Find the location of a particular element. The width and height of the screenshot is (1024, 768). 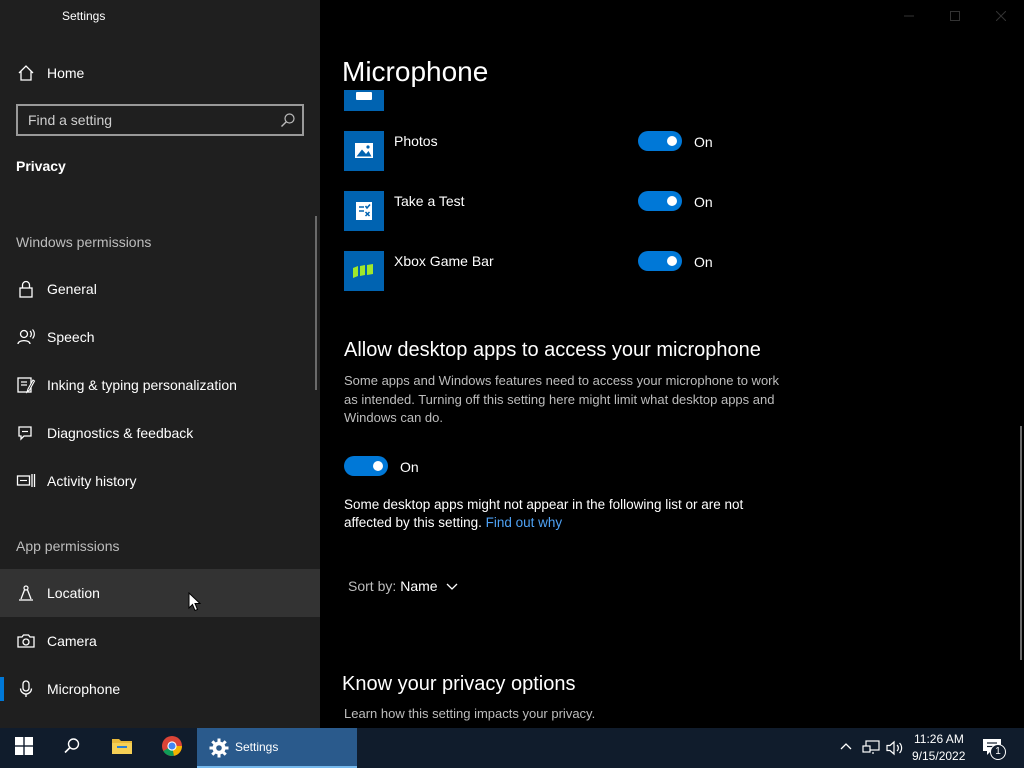

xbox-game-bar-icon is located at coordinates (364, 271).